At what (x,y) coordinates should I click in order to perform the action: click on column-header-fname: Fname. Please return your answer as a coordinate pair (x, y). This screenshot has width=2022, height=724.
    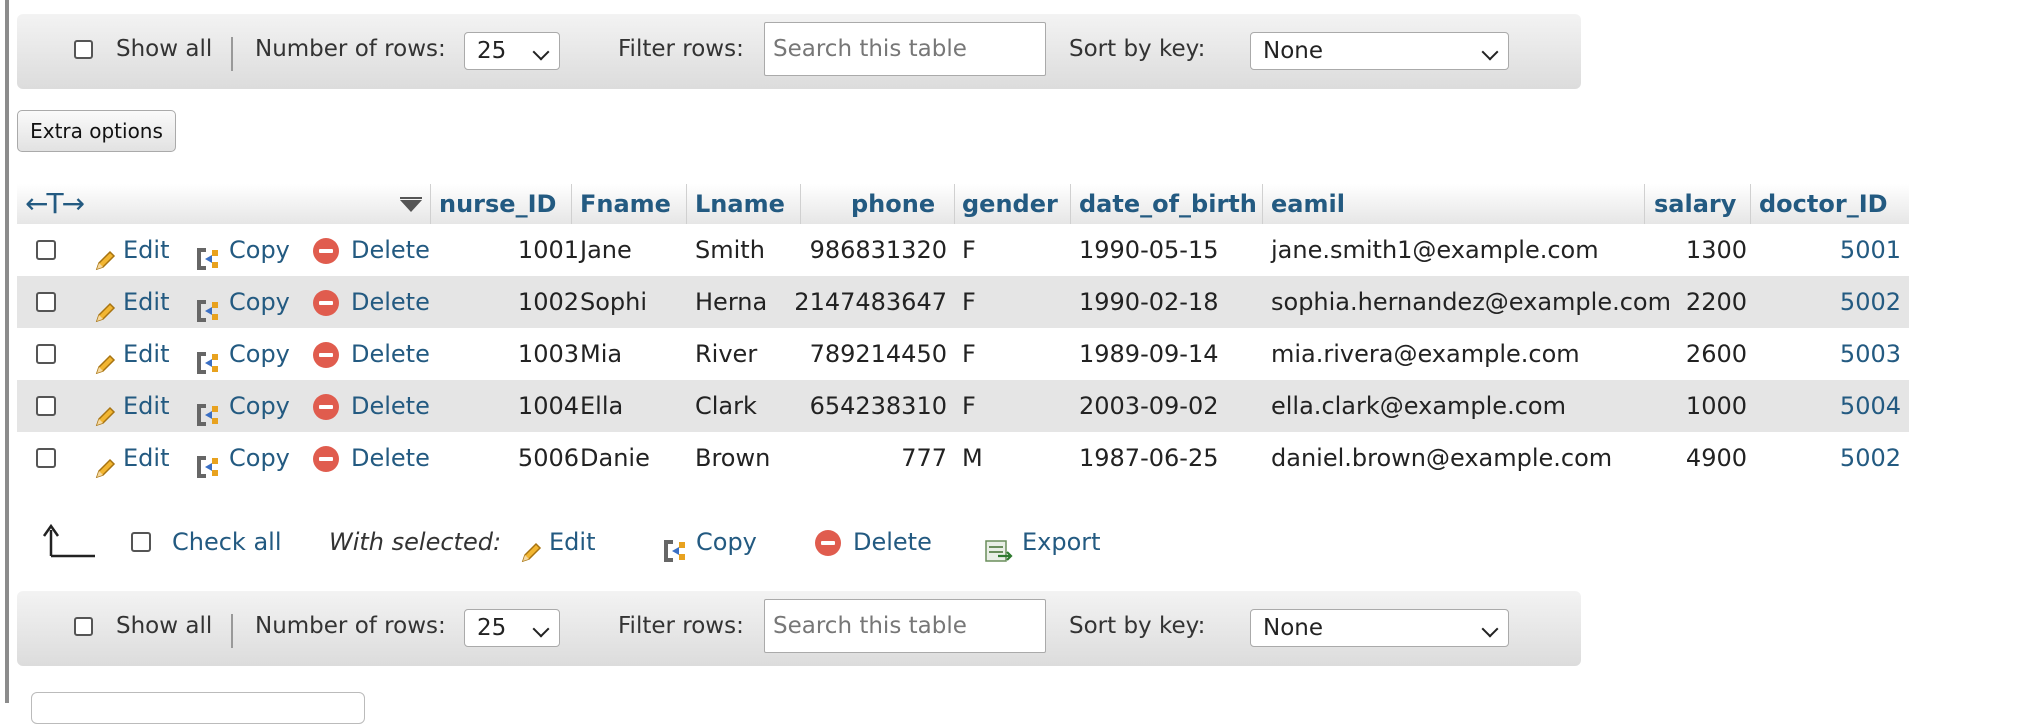
    Looking at the image, I should click on (625, 204).